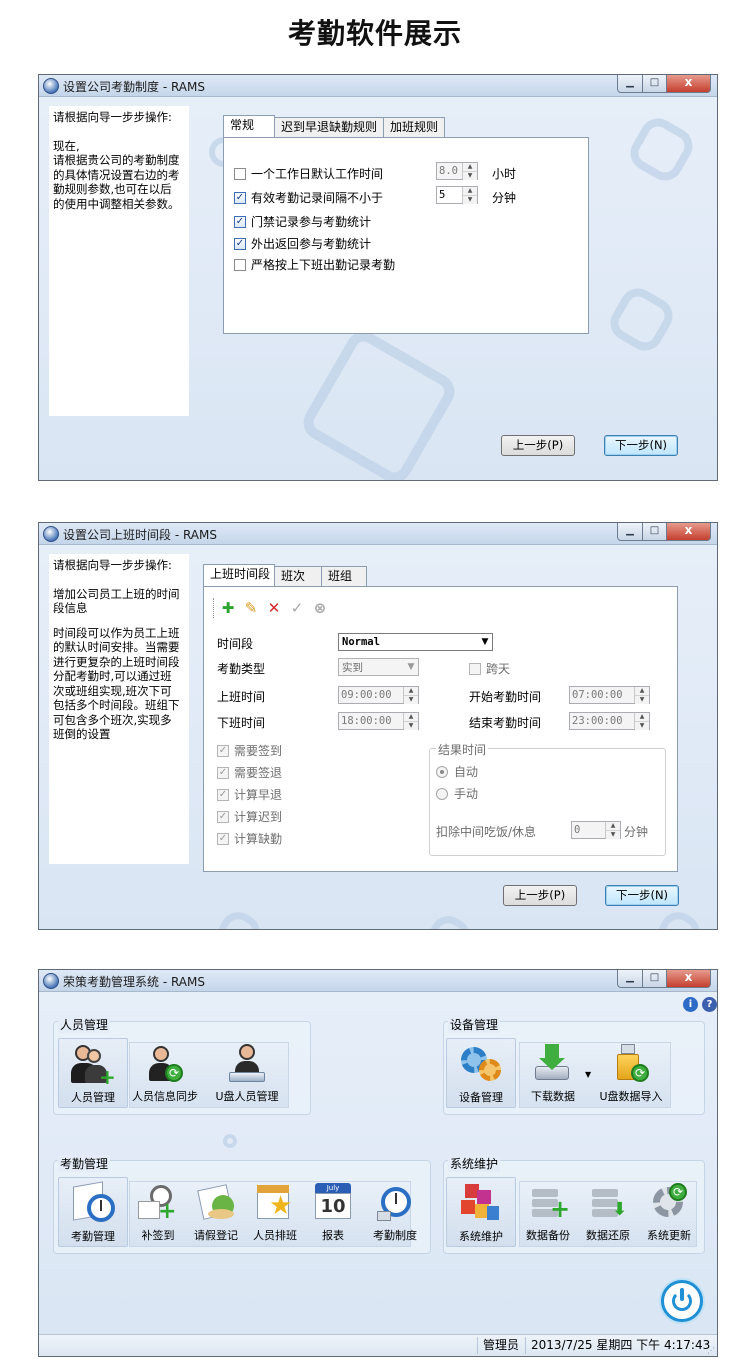 The width and height of the screenshot is (750, 1369). What do you see at coordinates (711, 1350) in the screenshot?
I see `resize-grip-icon: ⋰` at bounding box center [711, 1350].